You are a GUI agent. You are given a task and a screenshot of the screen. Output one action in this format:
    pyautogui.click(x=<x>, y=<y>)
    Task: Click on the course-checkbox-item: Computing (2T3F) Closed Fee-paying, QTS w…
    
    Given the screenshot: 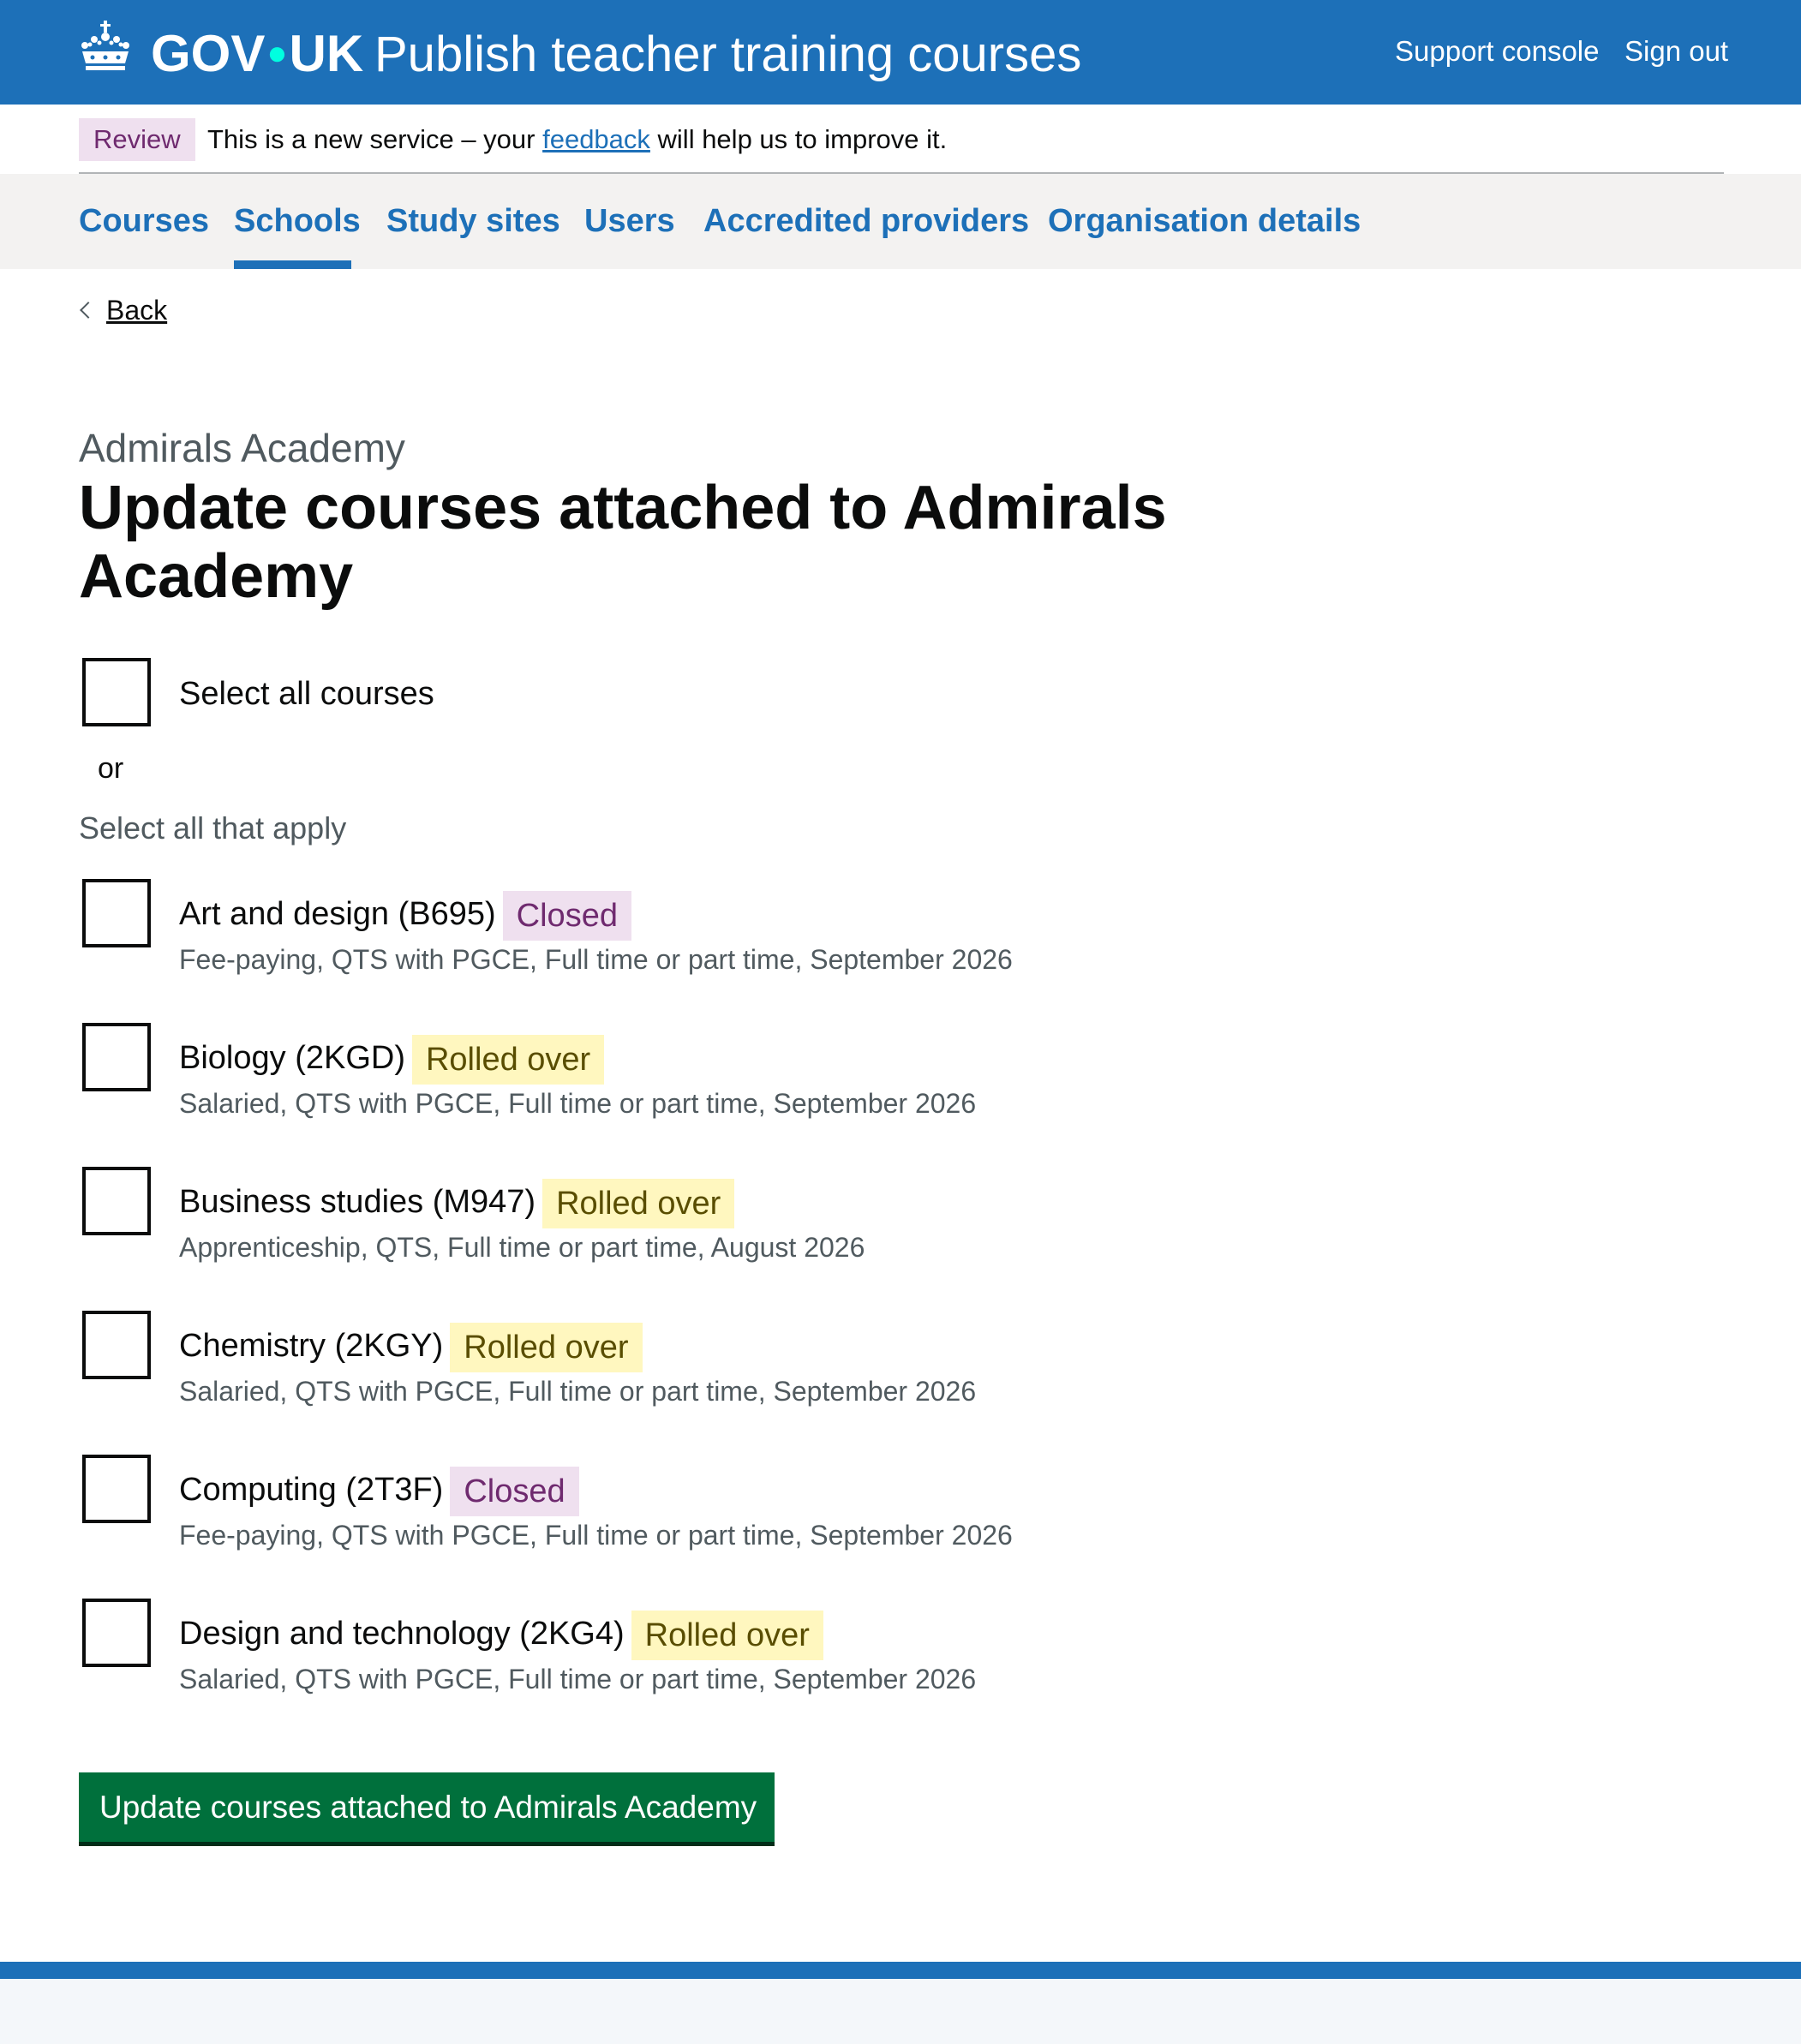 What is the action you would take?
    pyautogui.click(x=593, y=1503)
    